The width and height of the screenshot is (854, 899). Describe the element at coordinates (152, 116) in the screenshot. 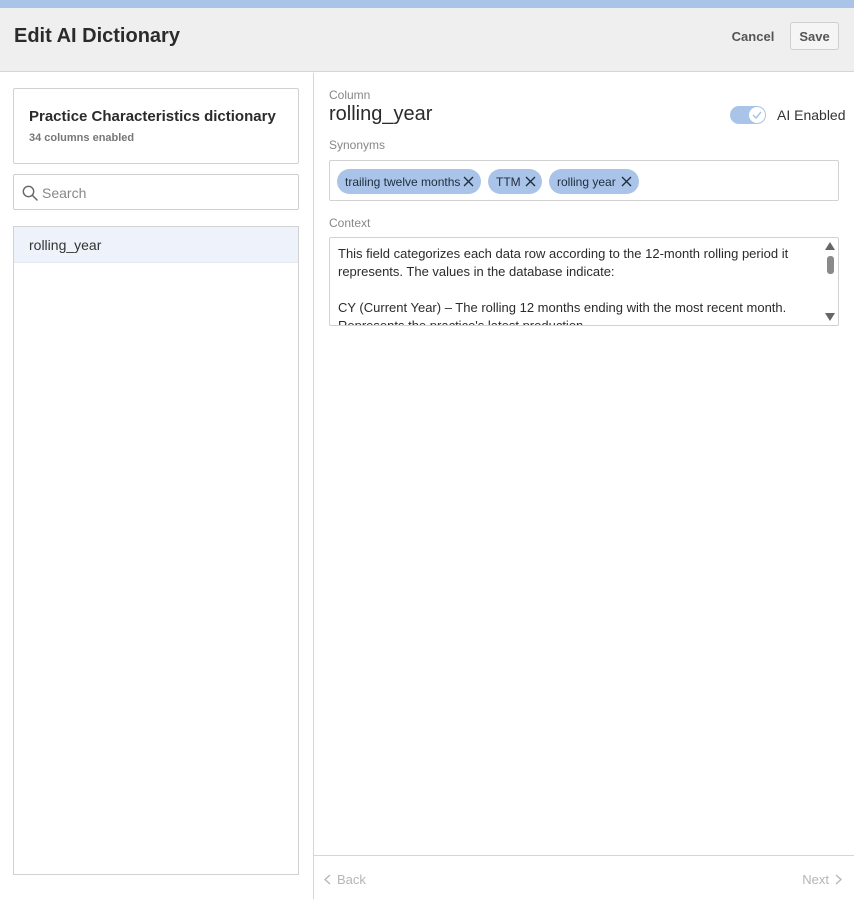

I see `dictionary-title: Practice Characteristics dictionary` at that location.